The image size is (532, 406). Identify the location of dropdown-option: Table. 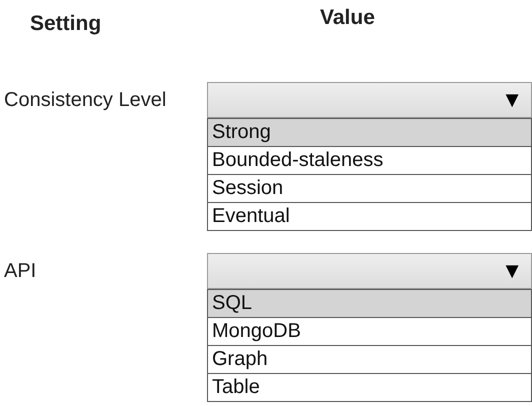
(369, 388).